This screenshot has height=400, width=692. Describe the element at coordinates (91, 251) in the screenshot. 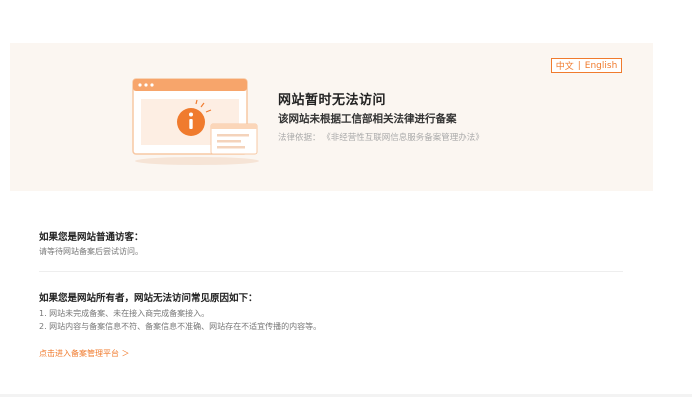

I see `visitor-text: 请等待网站备案后尝试访问。` at that location.